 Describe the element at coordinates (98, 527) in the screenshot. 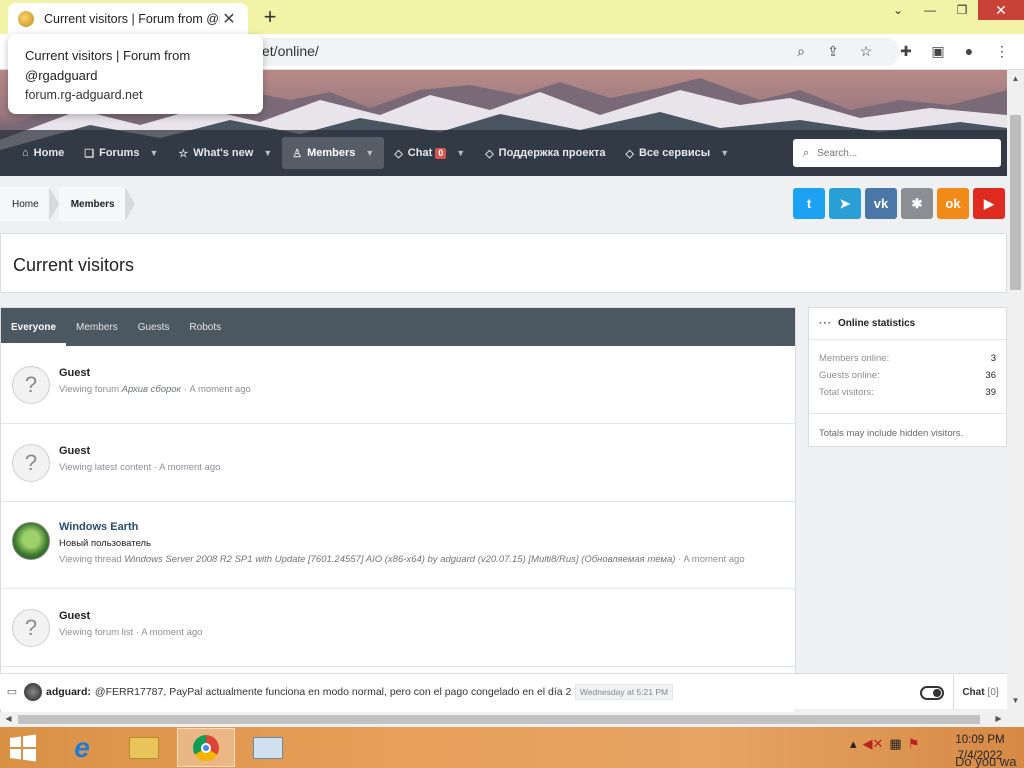

I see `visitor-name-link: Windows Earth` at that location.